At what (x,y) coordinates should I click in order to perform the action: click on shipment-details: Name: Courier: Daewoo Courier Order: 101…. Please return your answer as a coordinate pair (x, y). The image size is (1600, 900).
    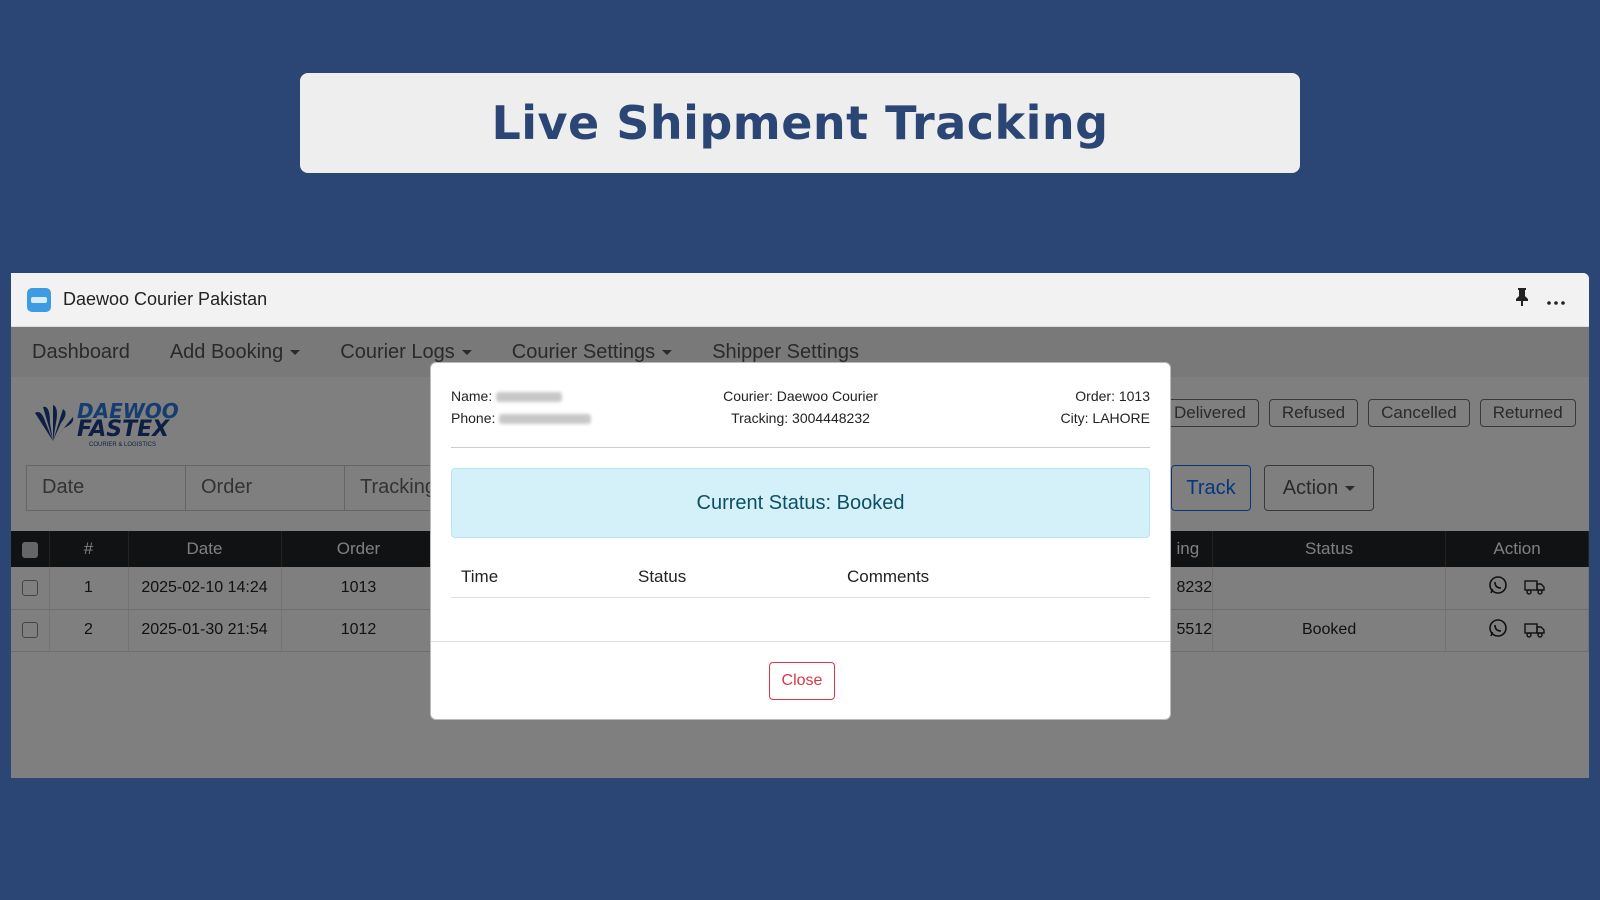
    Looking at the image, I should click on (800, 408).